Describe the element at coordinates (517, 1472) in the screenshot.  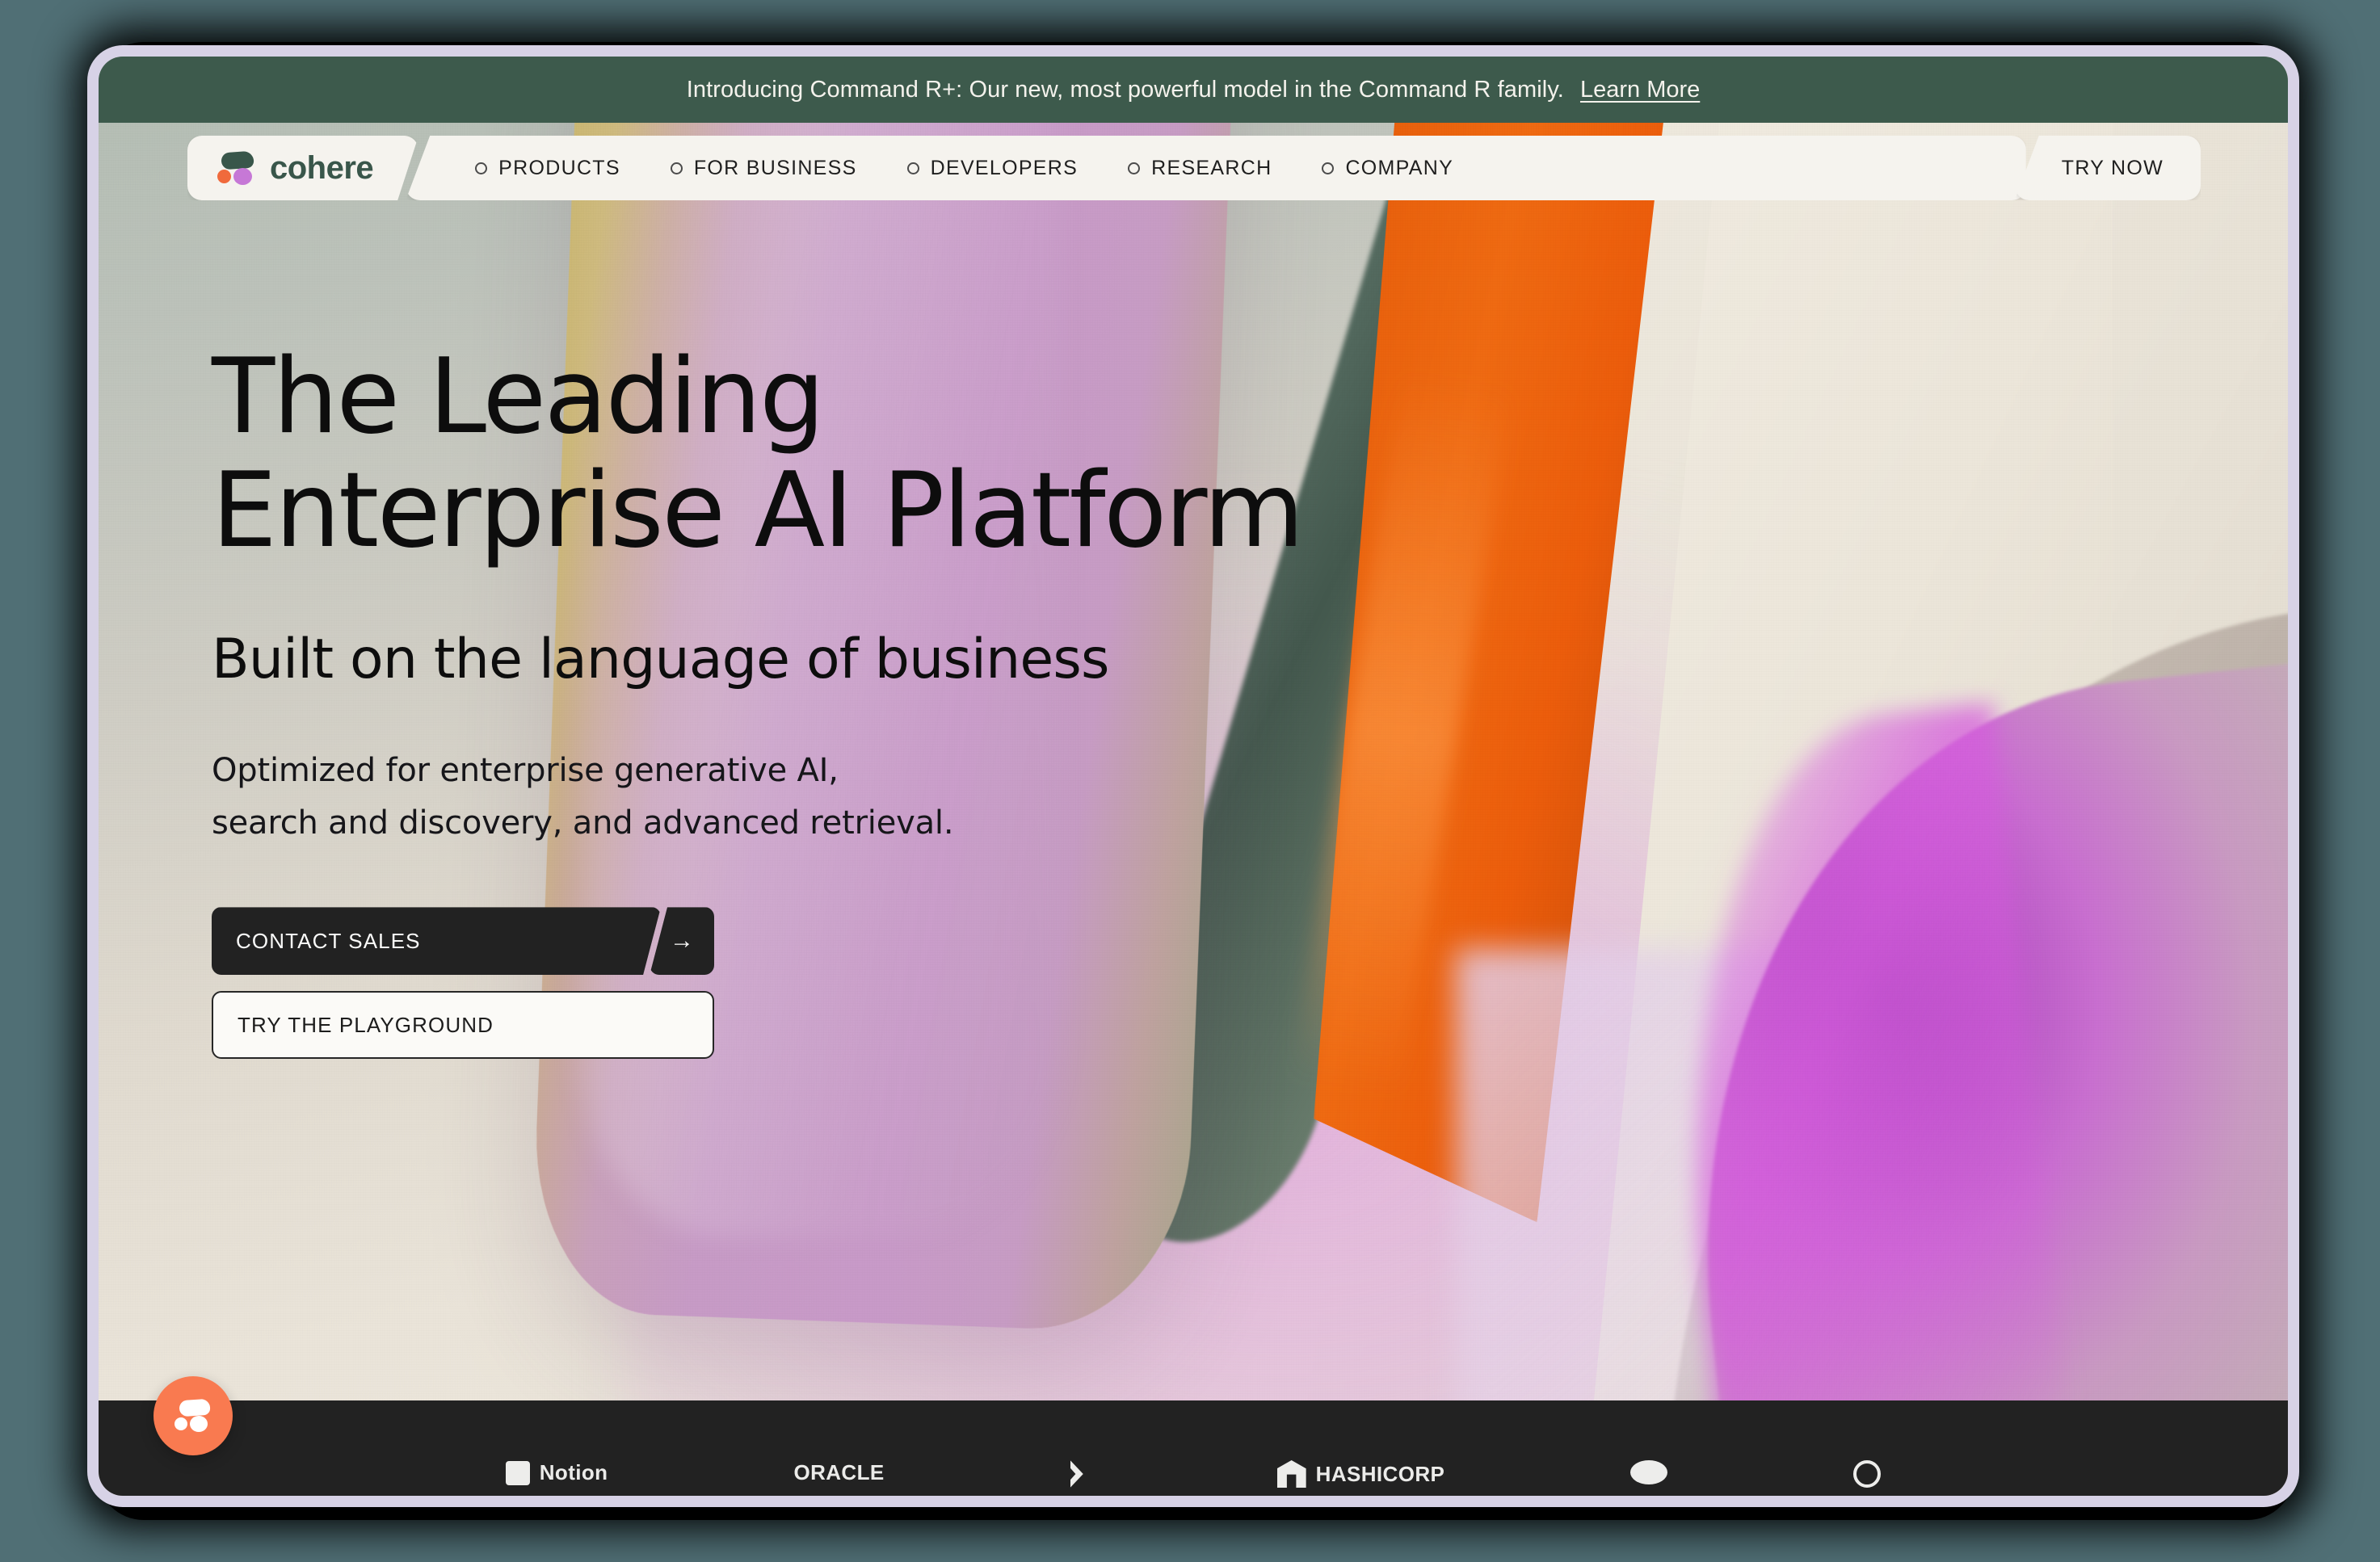
I see `notion-logo-icon` at that location.